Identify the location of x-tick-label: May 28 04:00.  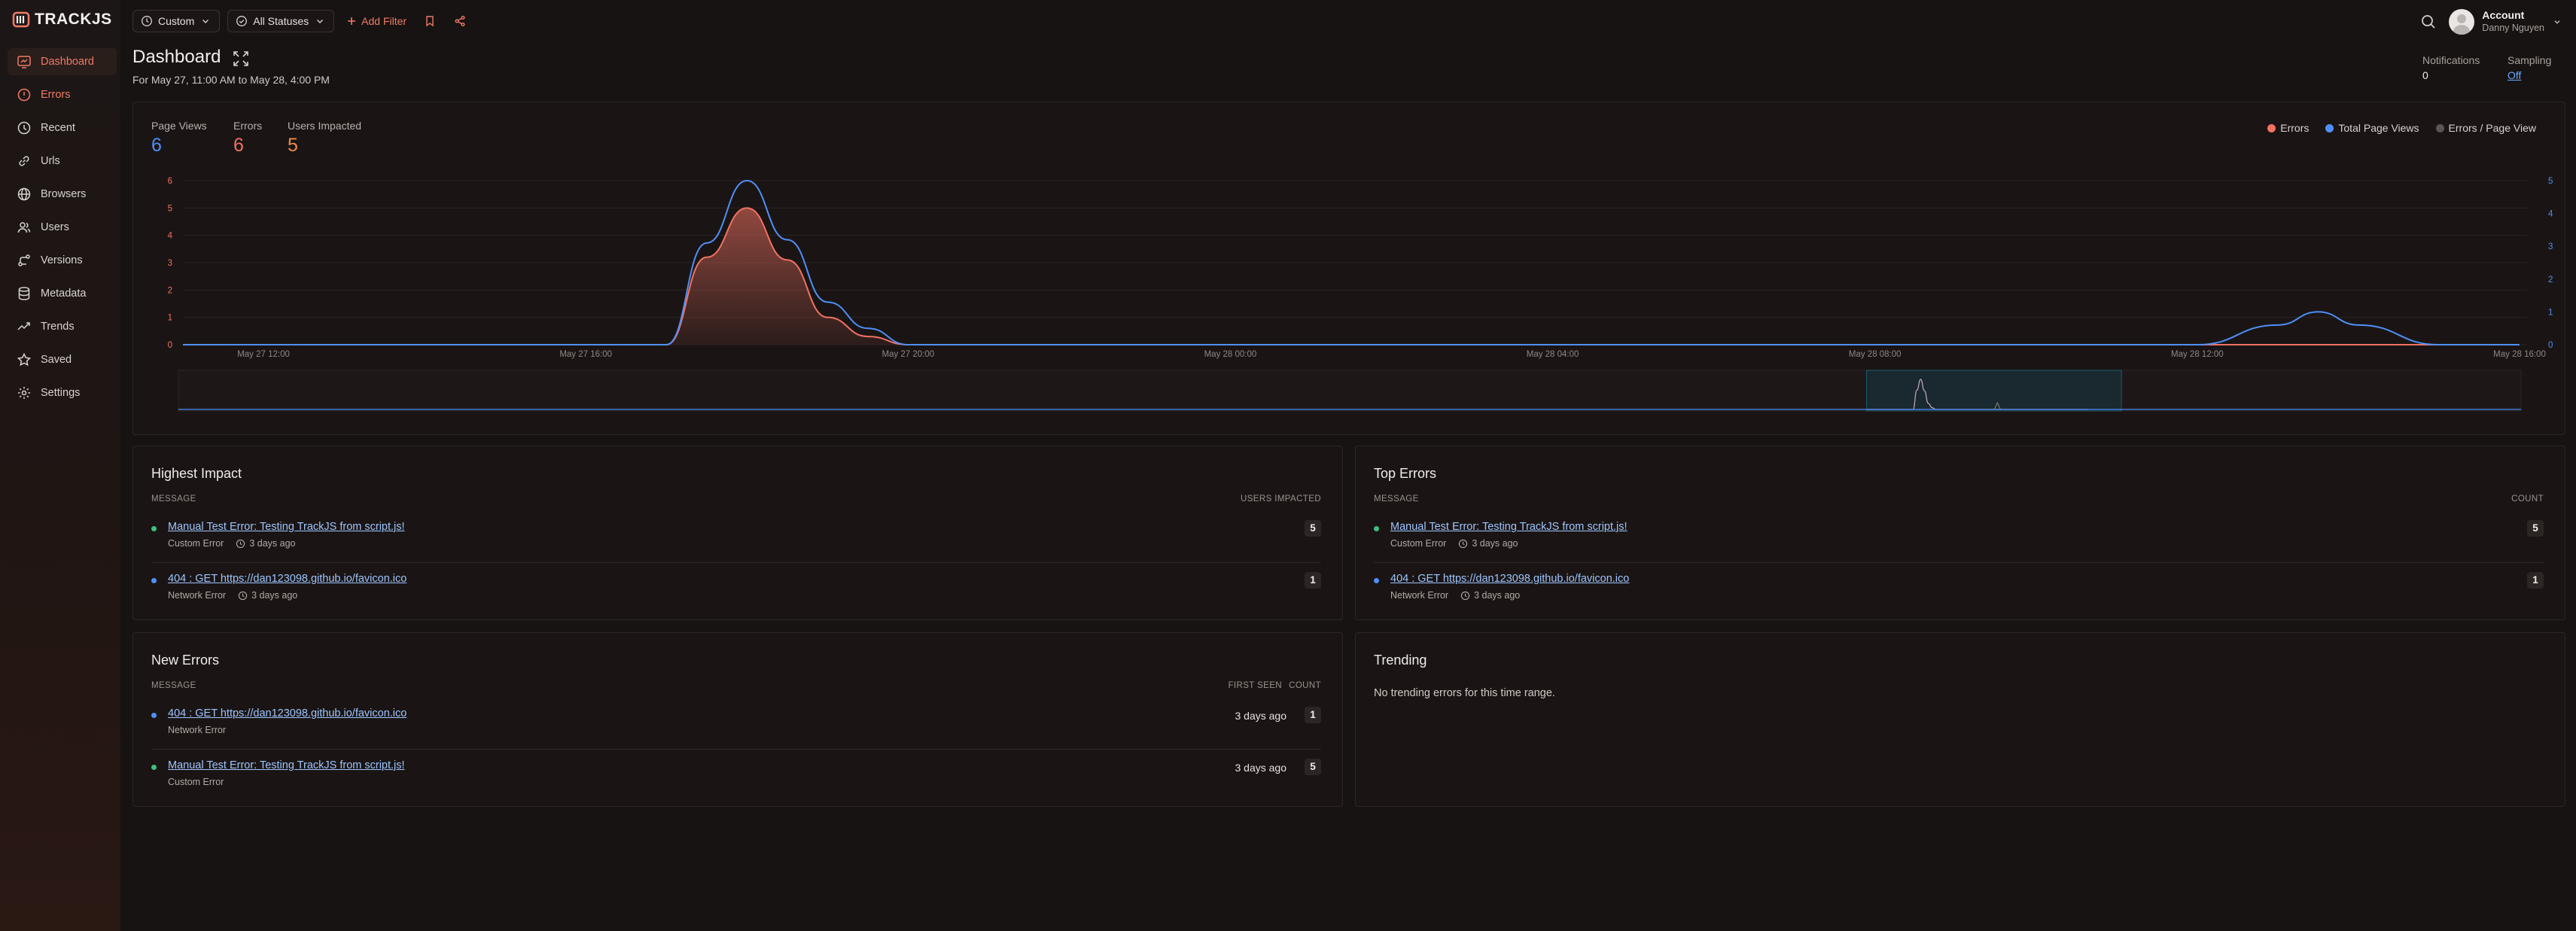
(1553, 354).